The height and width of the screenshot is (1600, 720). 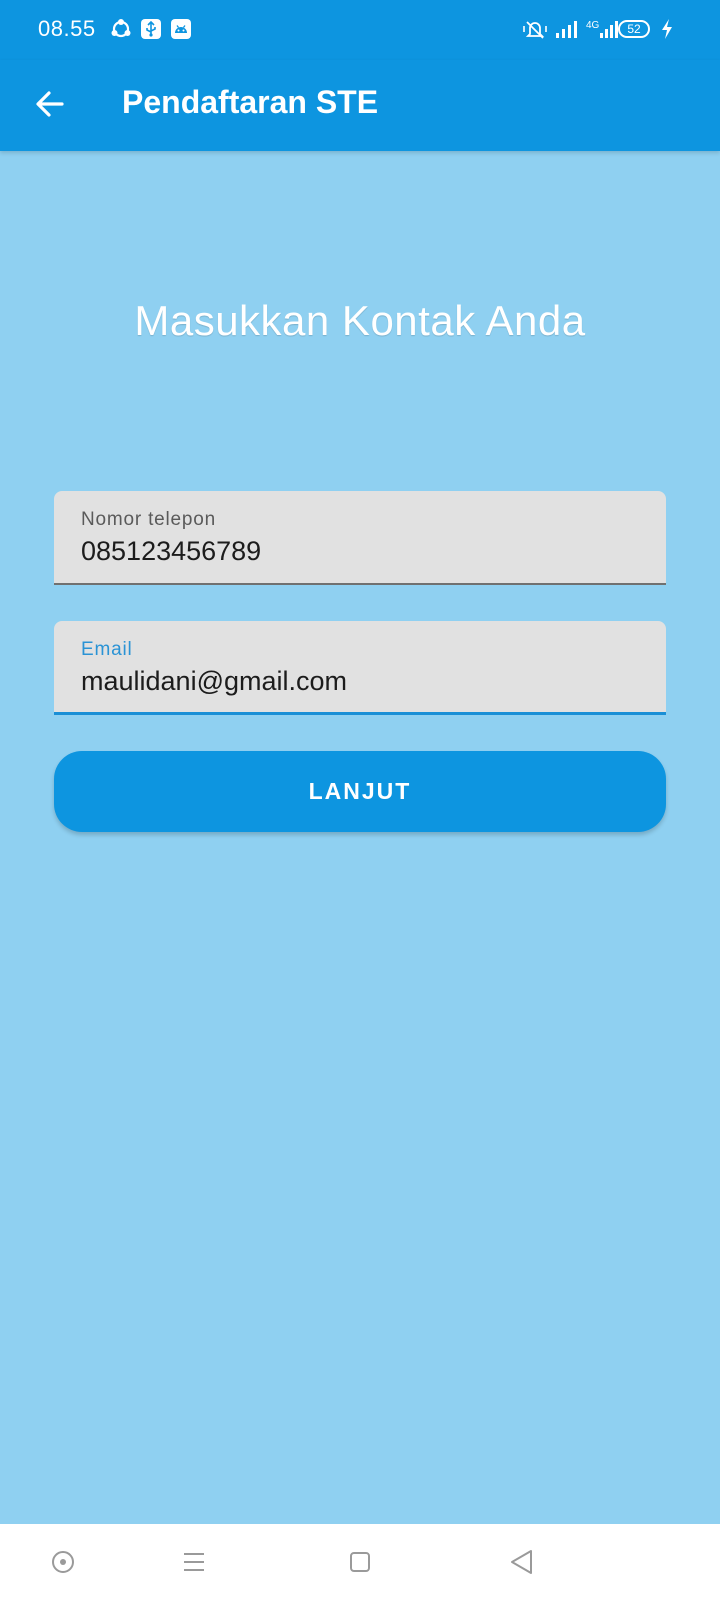 I want to click on nav-back-button, so click(x=522, y=1562).